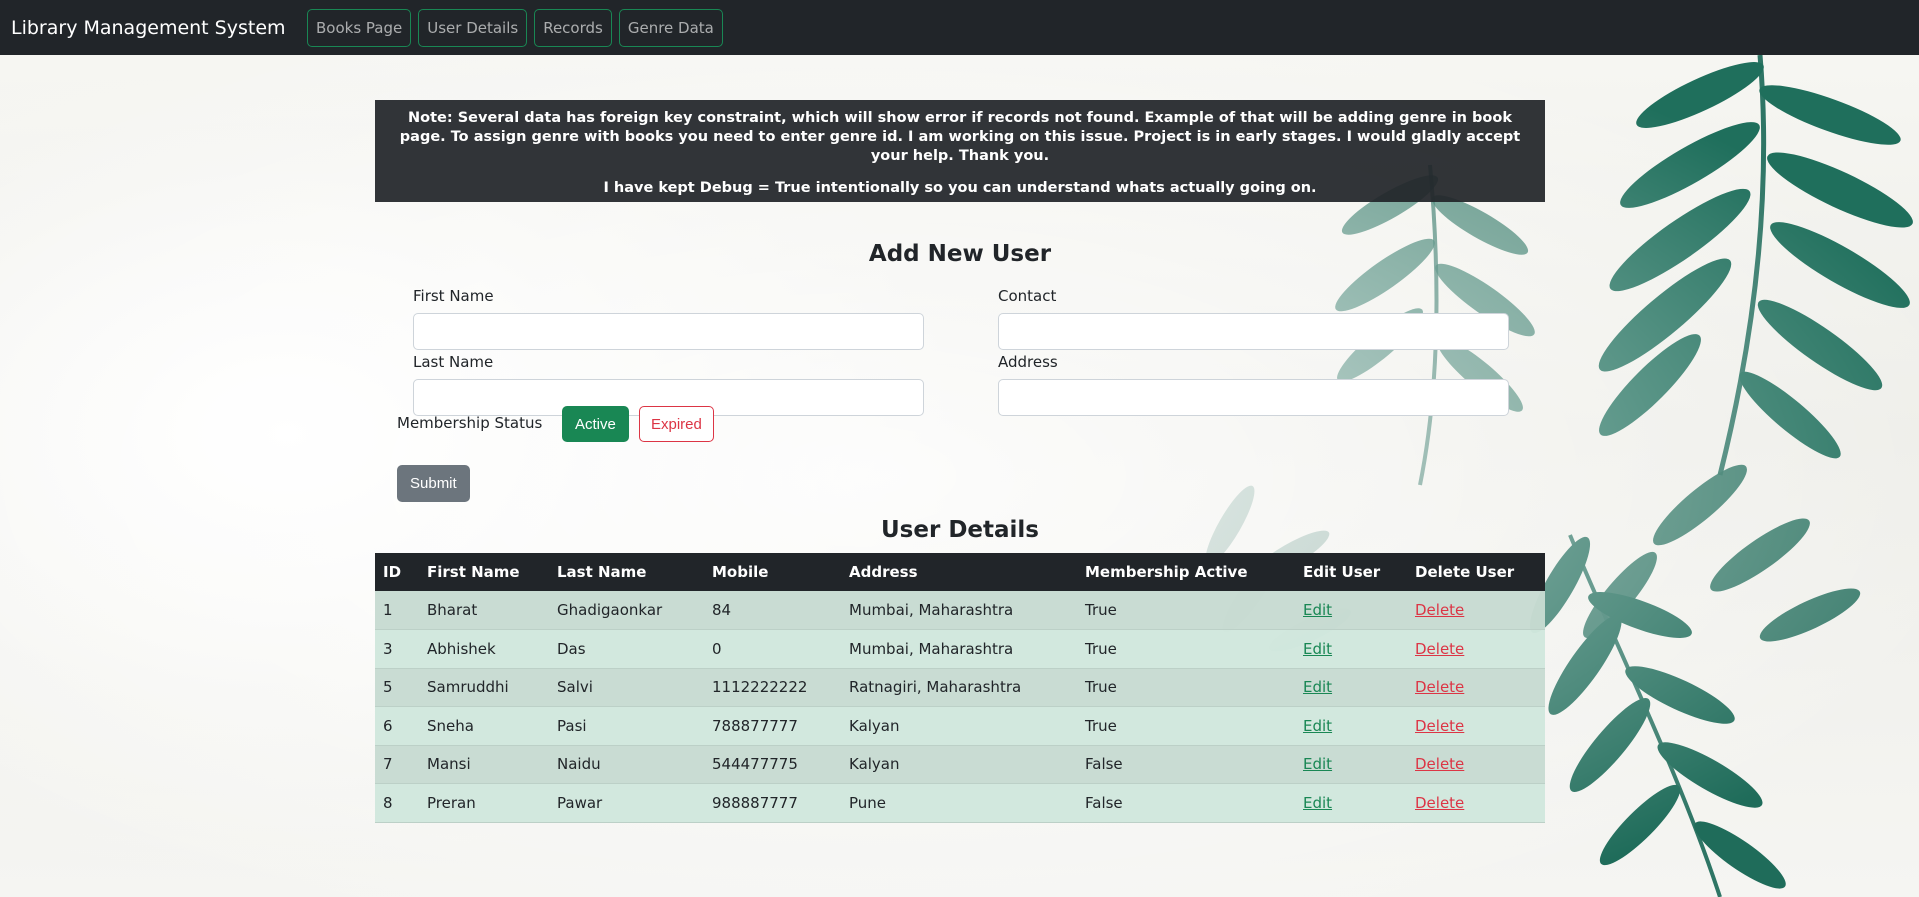  I want to click on cell-first-name: Sneha, so click(484, 726).